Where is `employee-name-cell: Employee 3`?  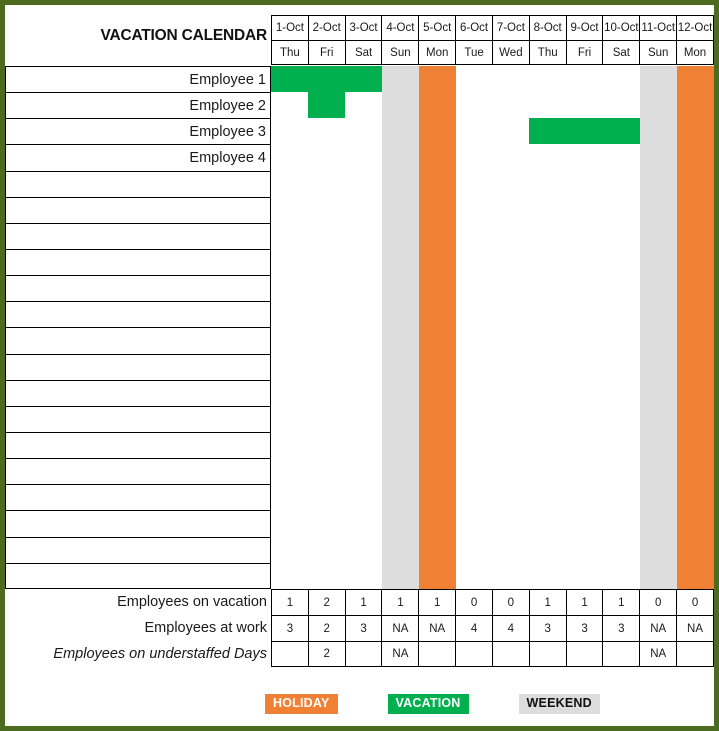 employee-name-cell: Employee 3 is located at coordinates (138, 131).